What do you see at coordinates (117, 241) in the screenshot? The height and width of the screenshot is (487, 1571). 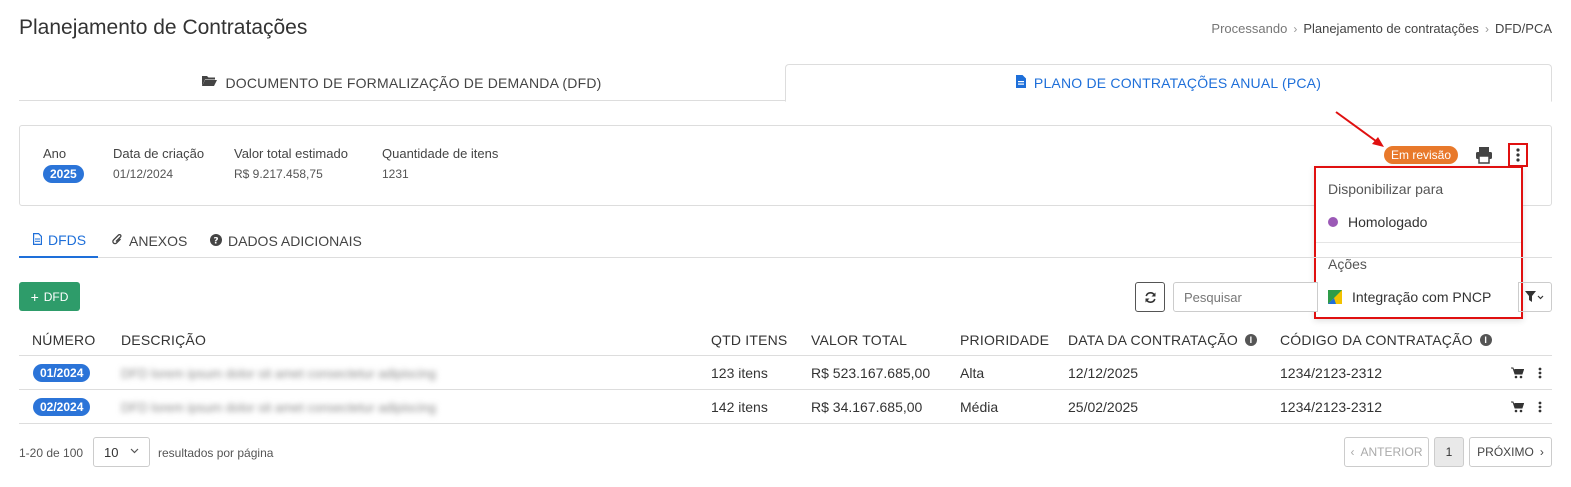 I see `paperclip-icon` at bounding box center [117, 241].